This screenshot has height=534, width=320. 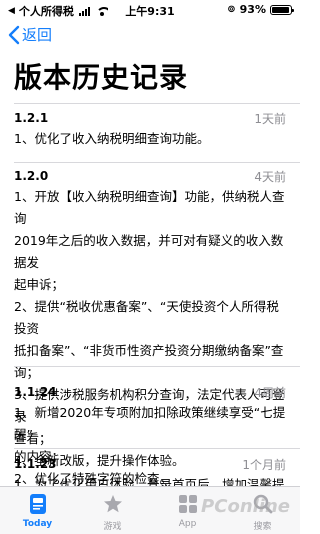 What do you see at coordinates (149, 251) in the screenshot?
I see `note-line: 2019年之后的收入数据，并可对有疑义的收入数据发` at bounding box center [149, 251].